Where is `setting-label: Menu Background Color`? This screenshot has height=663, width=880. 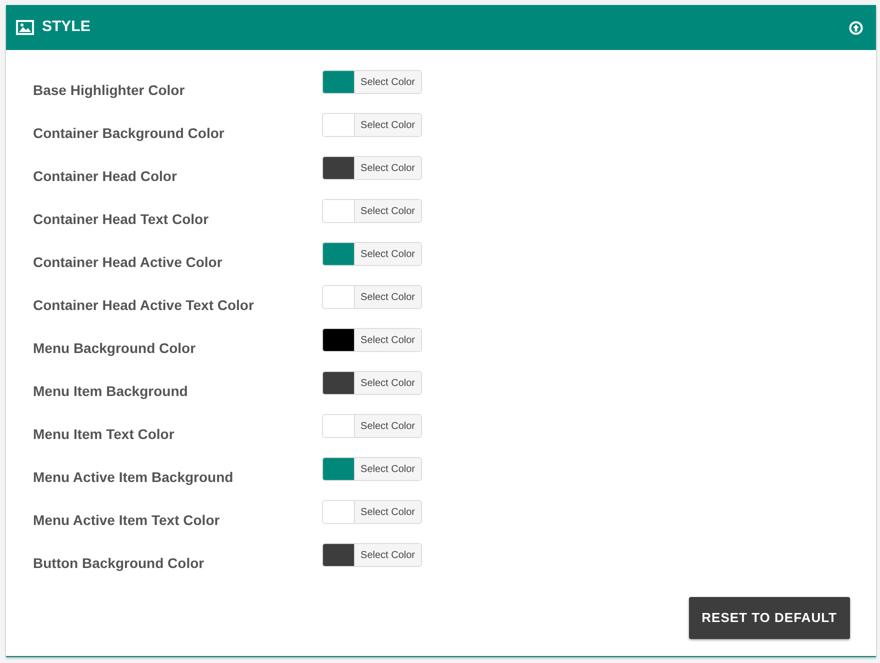
setting-label: Menu Background Color is located at coordinates (115, 348).